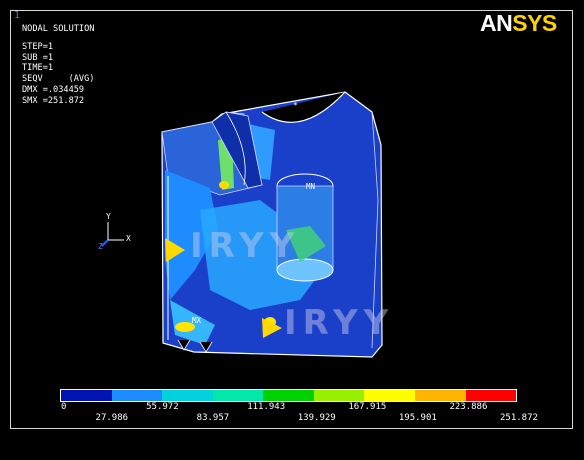 Image resolution: width=584 pixels, height=460 pixels. What do you see at coordinates (224, 185) in the screenshot?
I see `hotspot-slot-yellow` at bounding box center [224, 185].